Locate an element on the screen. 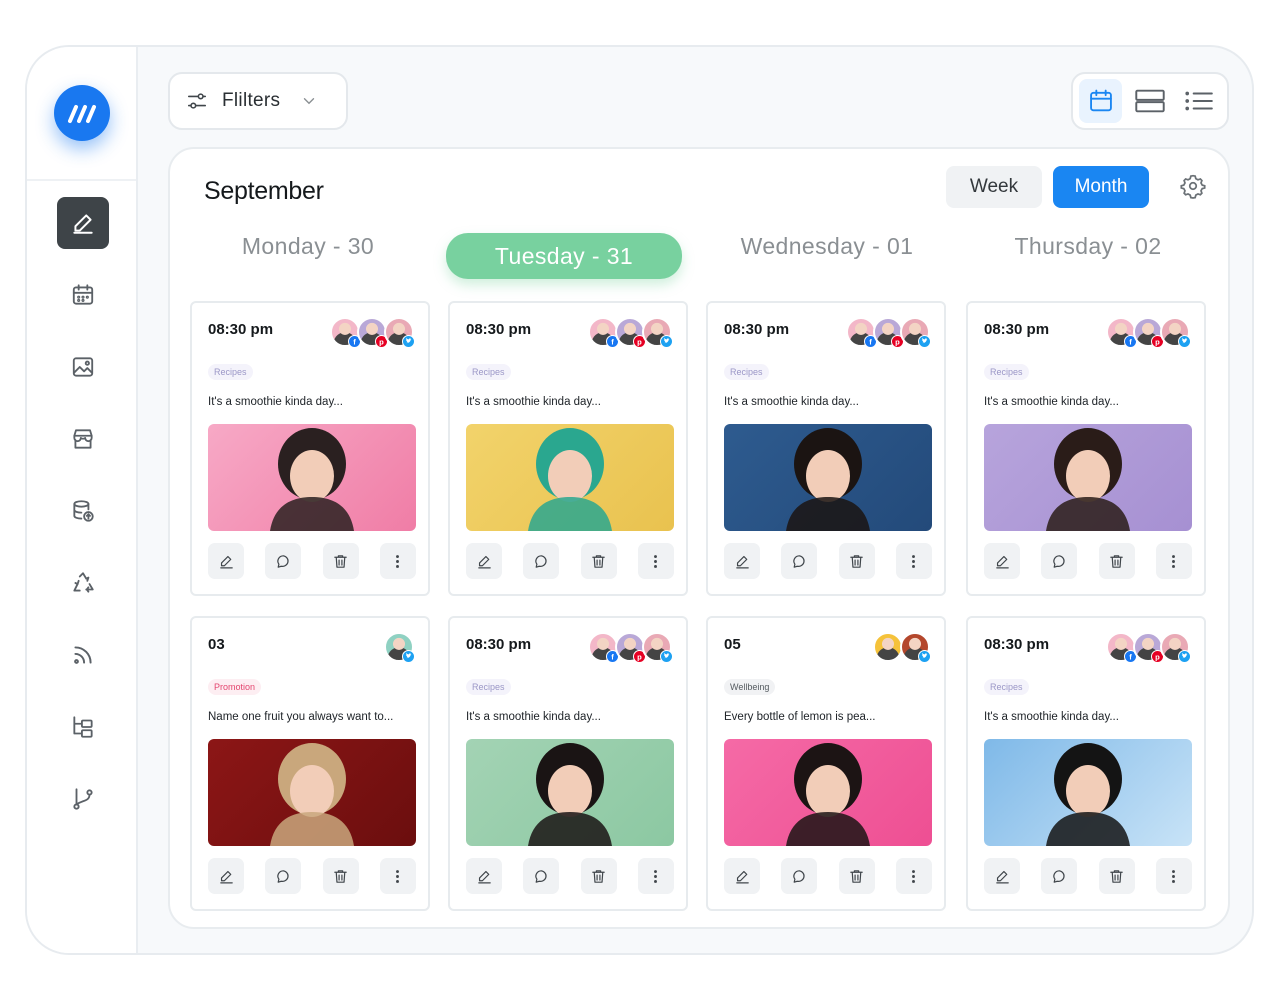 This screenshot has height=1000, width=1280. portrait-image is located at coordinates (1088, 794).